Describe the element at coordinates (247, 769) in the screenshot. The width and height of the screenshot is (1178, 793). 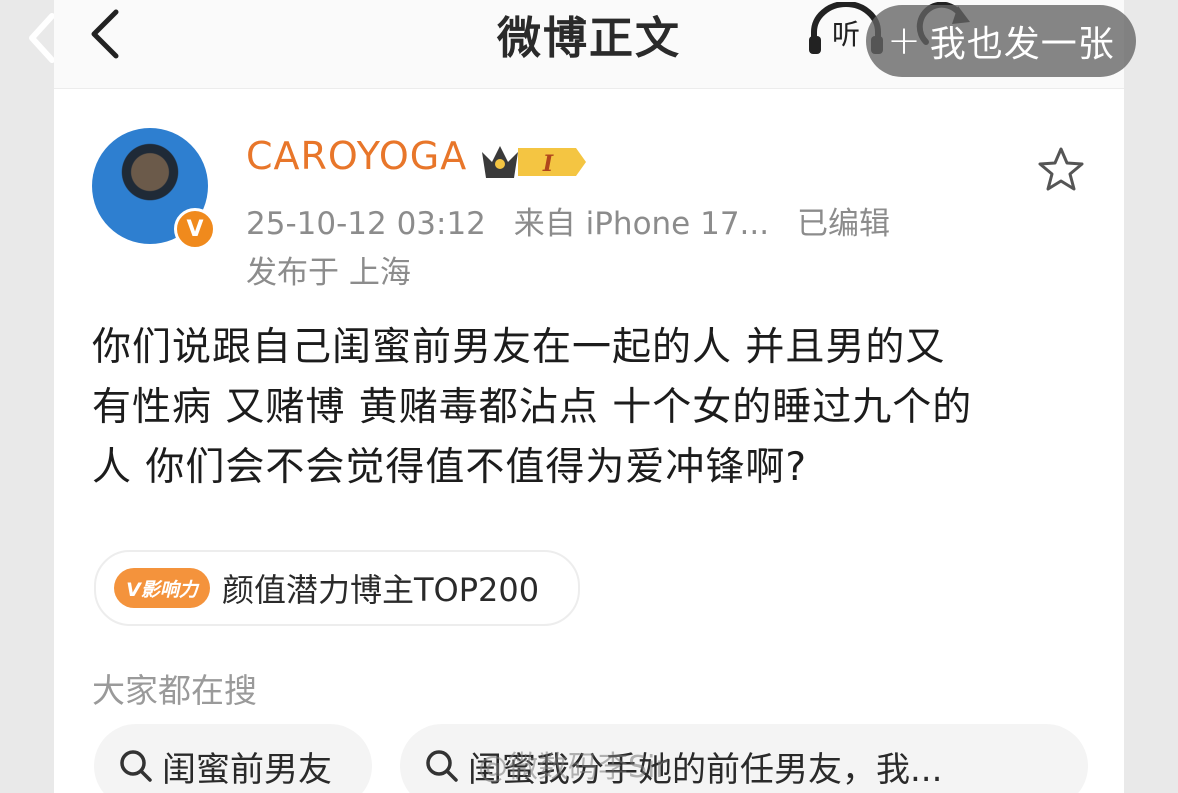
I see `search-chip-label: 闺蜜前男友` at that location.